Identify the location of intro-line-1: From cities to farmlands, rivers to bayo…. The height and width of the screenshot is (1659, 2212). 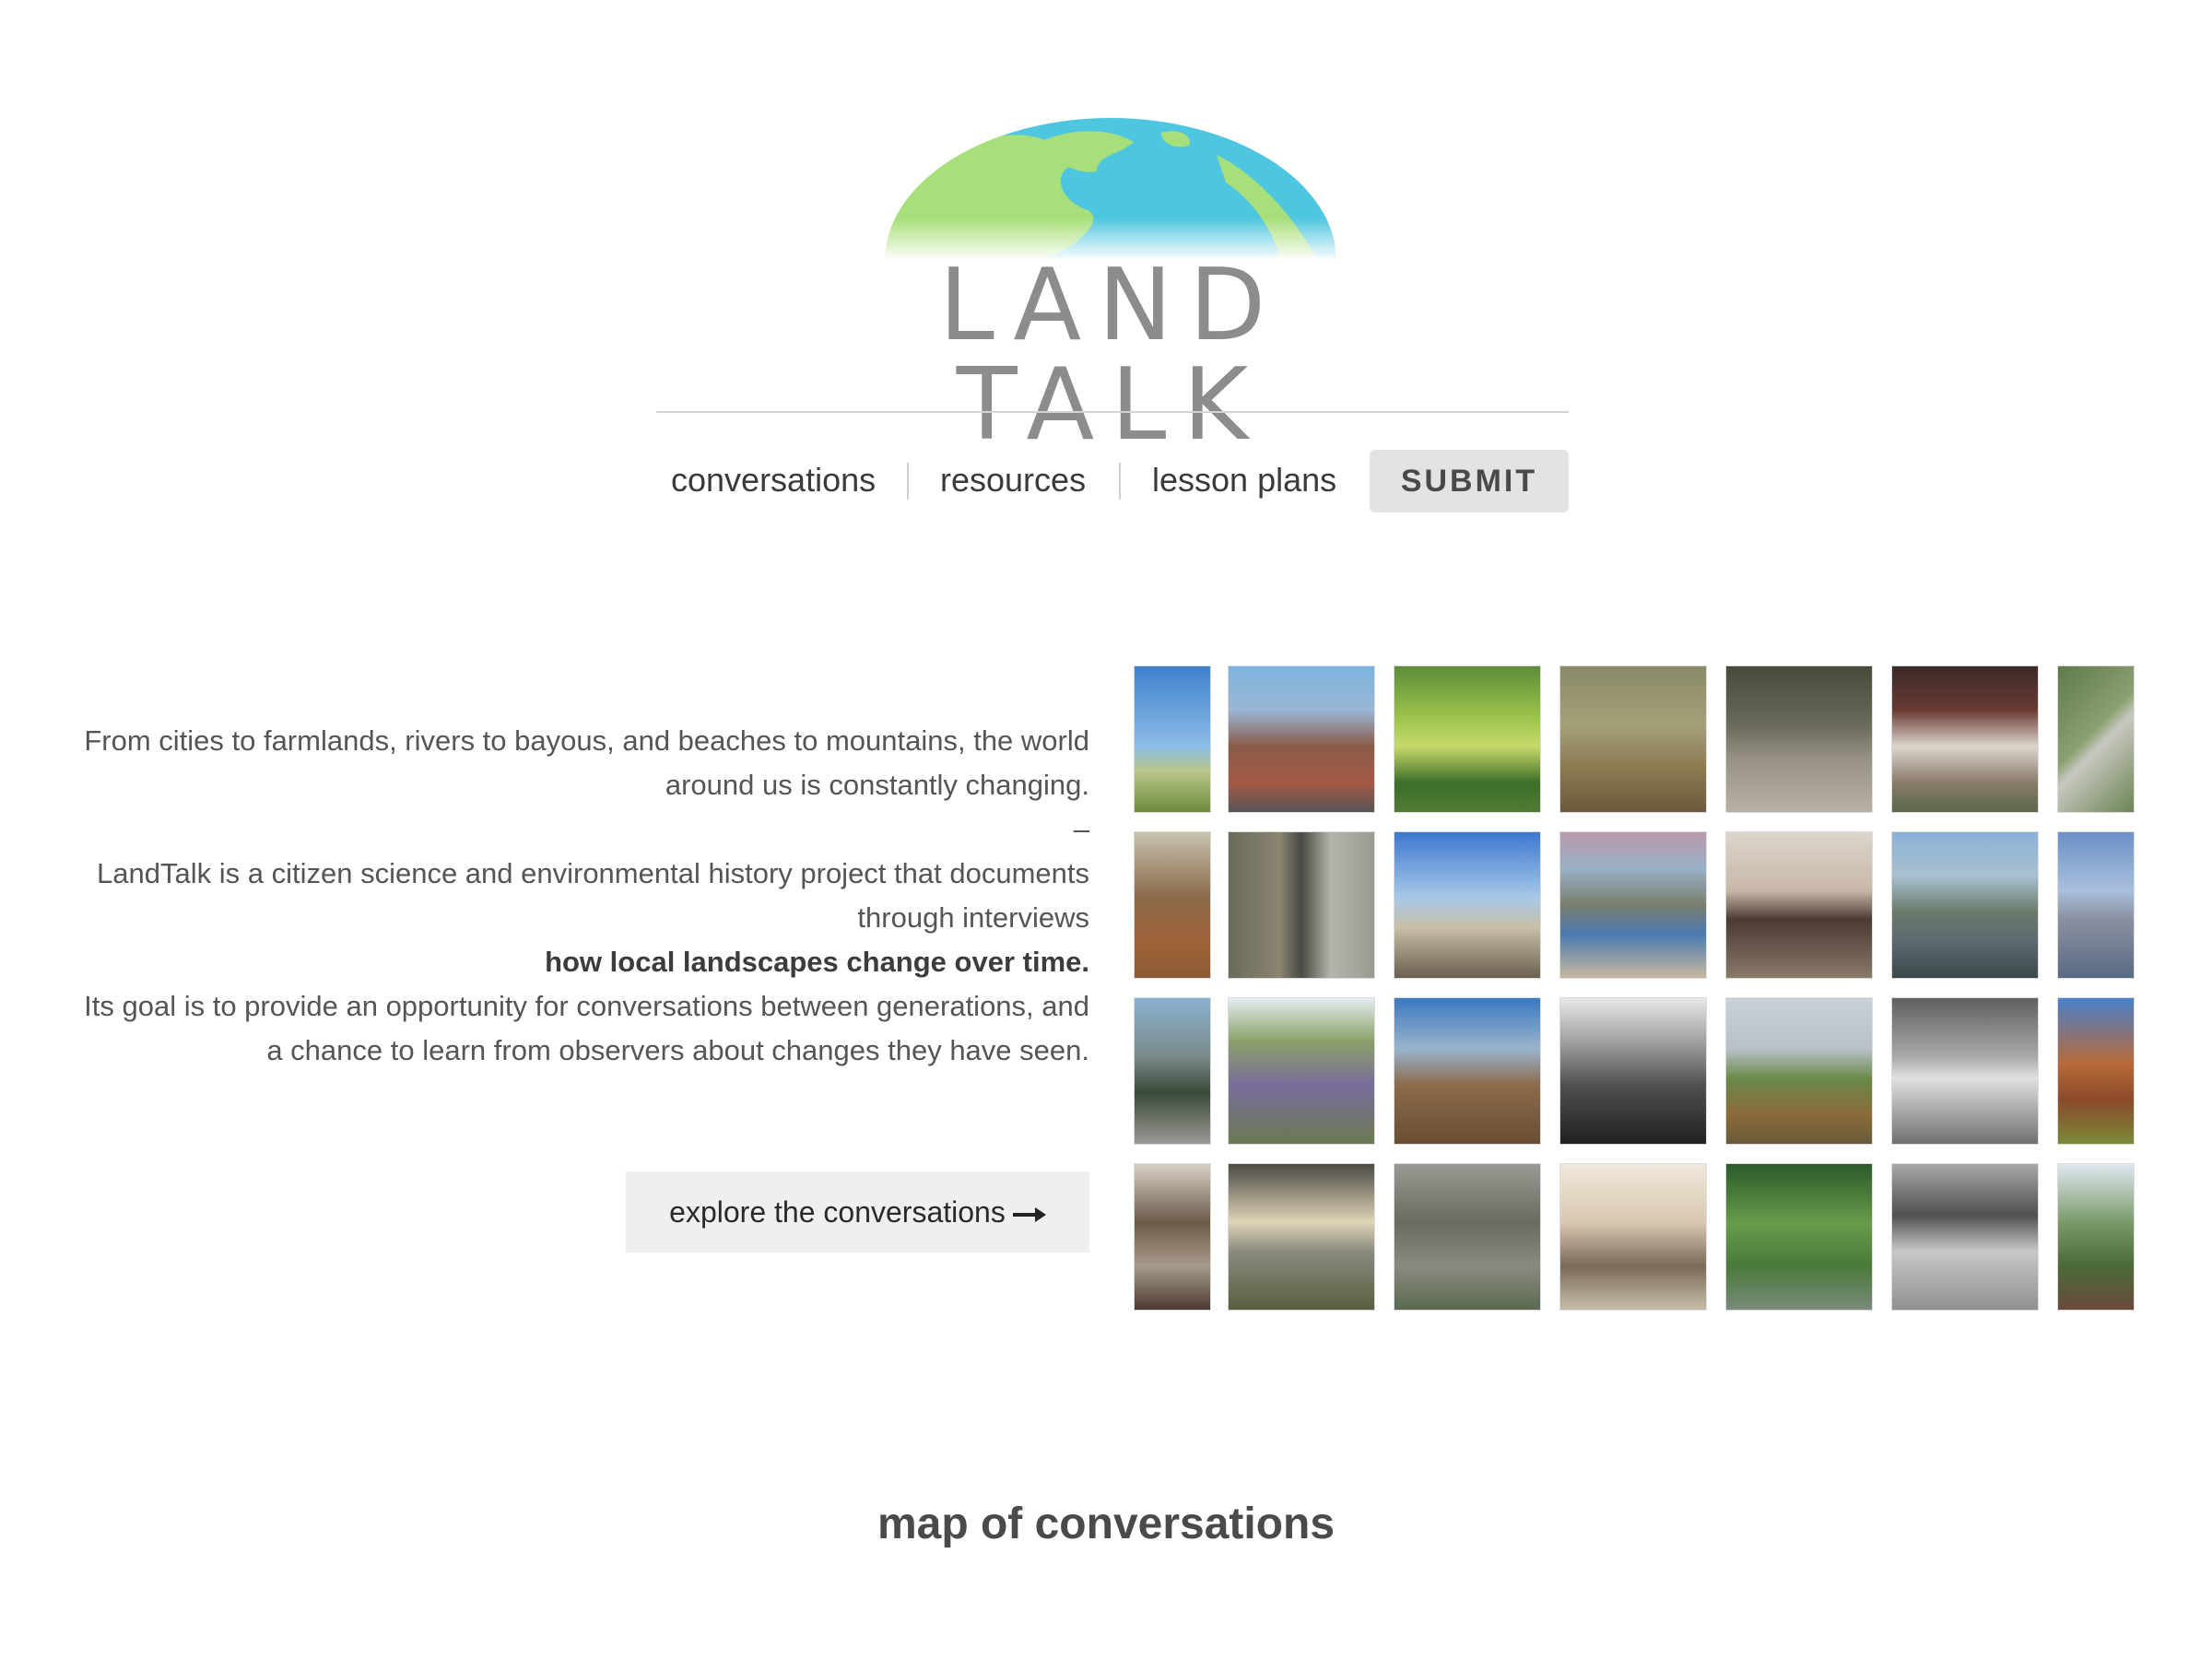
(586, 762).